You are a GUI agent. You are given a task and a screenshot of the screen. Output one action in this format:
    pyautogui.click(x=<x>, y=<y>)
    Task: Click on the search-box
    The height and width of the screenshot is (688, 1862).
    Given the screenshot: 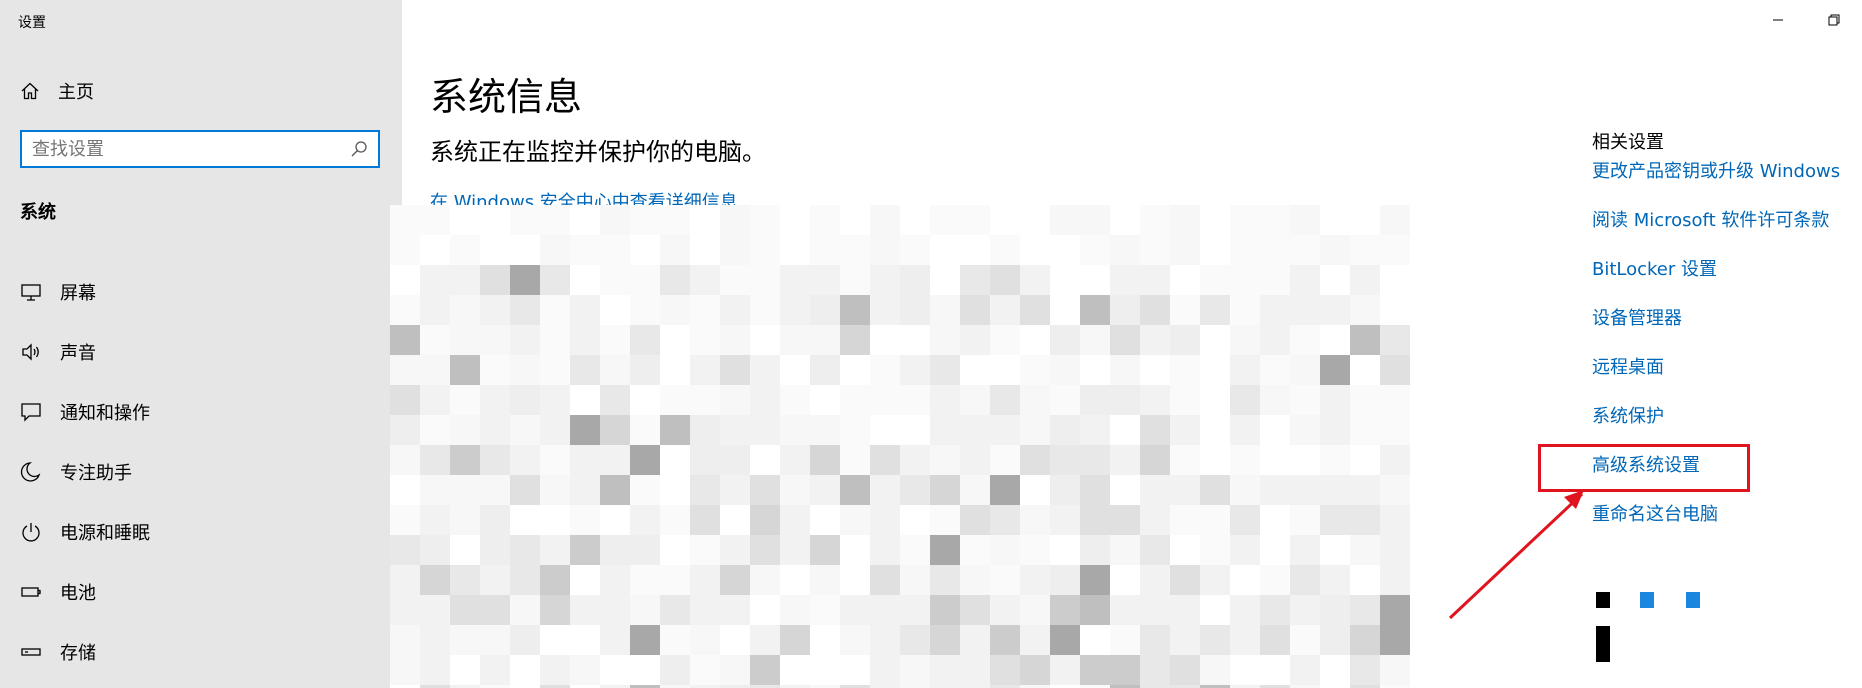 What is the action you would take?
    pyautogui.click(x=200, y=149)
    